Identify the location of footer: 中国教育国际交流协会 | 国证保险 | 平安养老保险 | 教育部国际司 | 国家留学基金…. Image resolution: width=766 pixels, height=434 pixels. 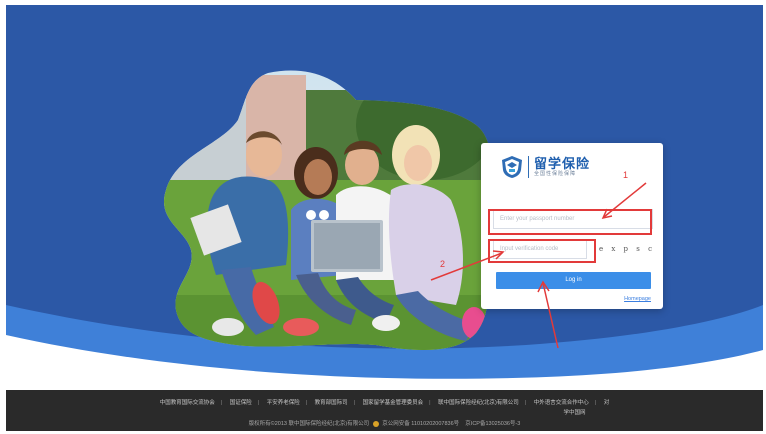
(384, 410).